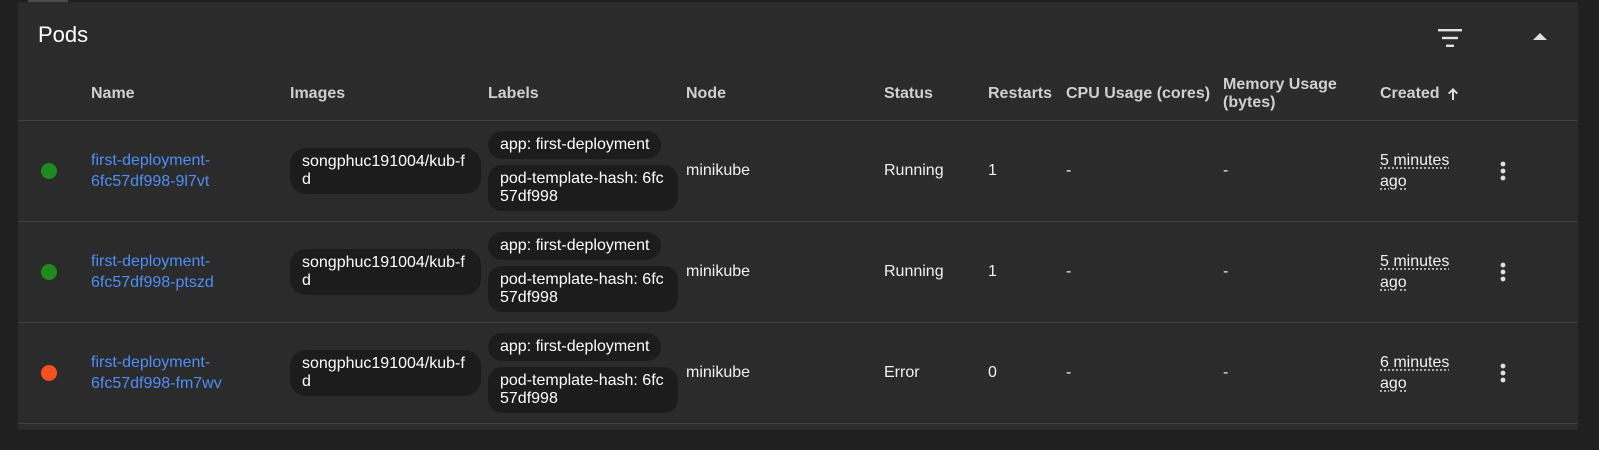  What do you see at coordinates (1138, 94) in the screenshot?
I see `column-header-cpu: CPU Usage (cores)` at bounding box center [1138, 94].